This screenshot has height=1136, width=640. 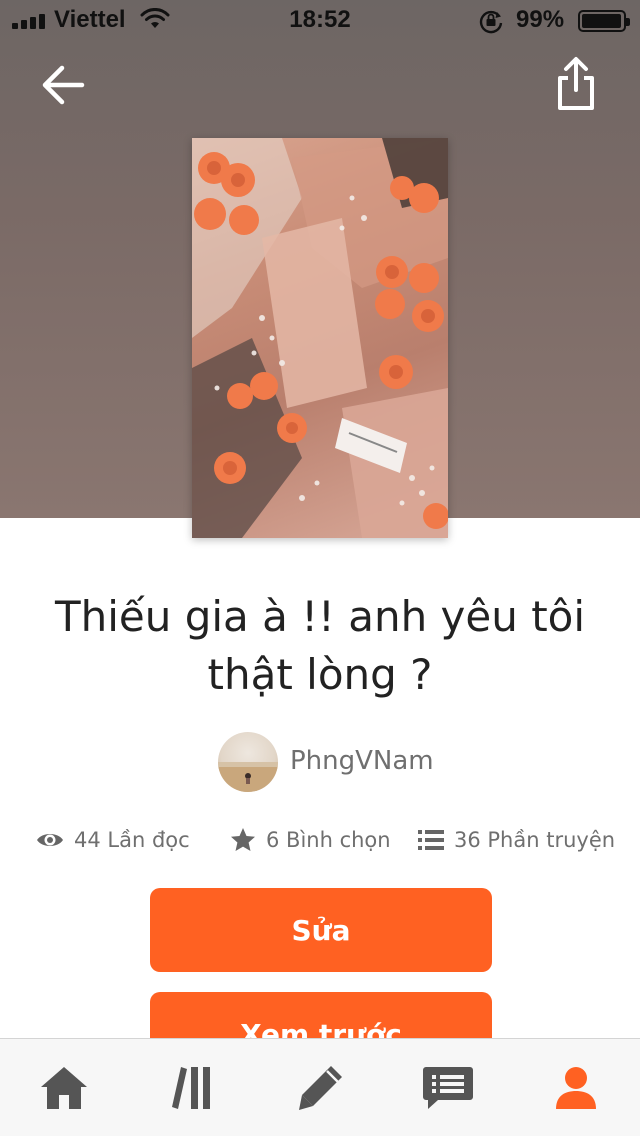 I want to click on profile-icon, so click(x=576, y=1088).